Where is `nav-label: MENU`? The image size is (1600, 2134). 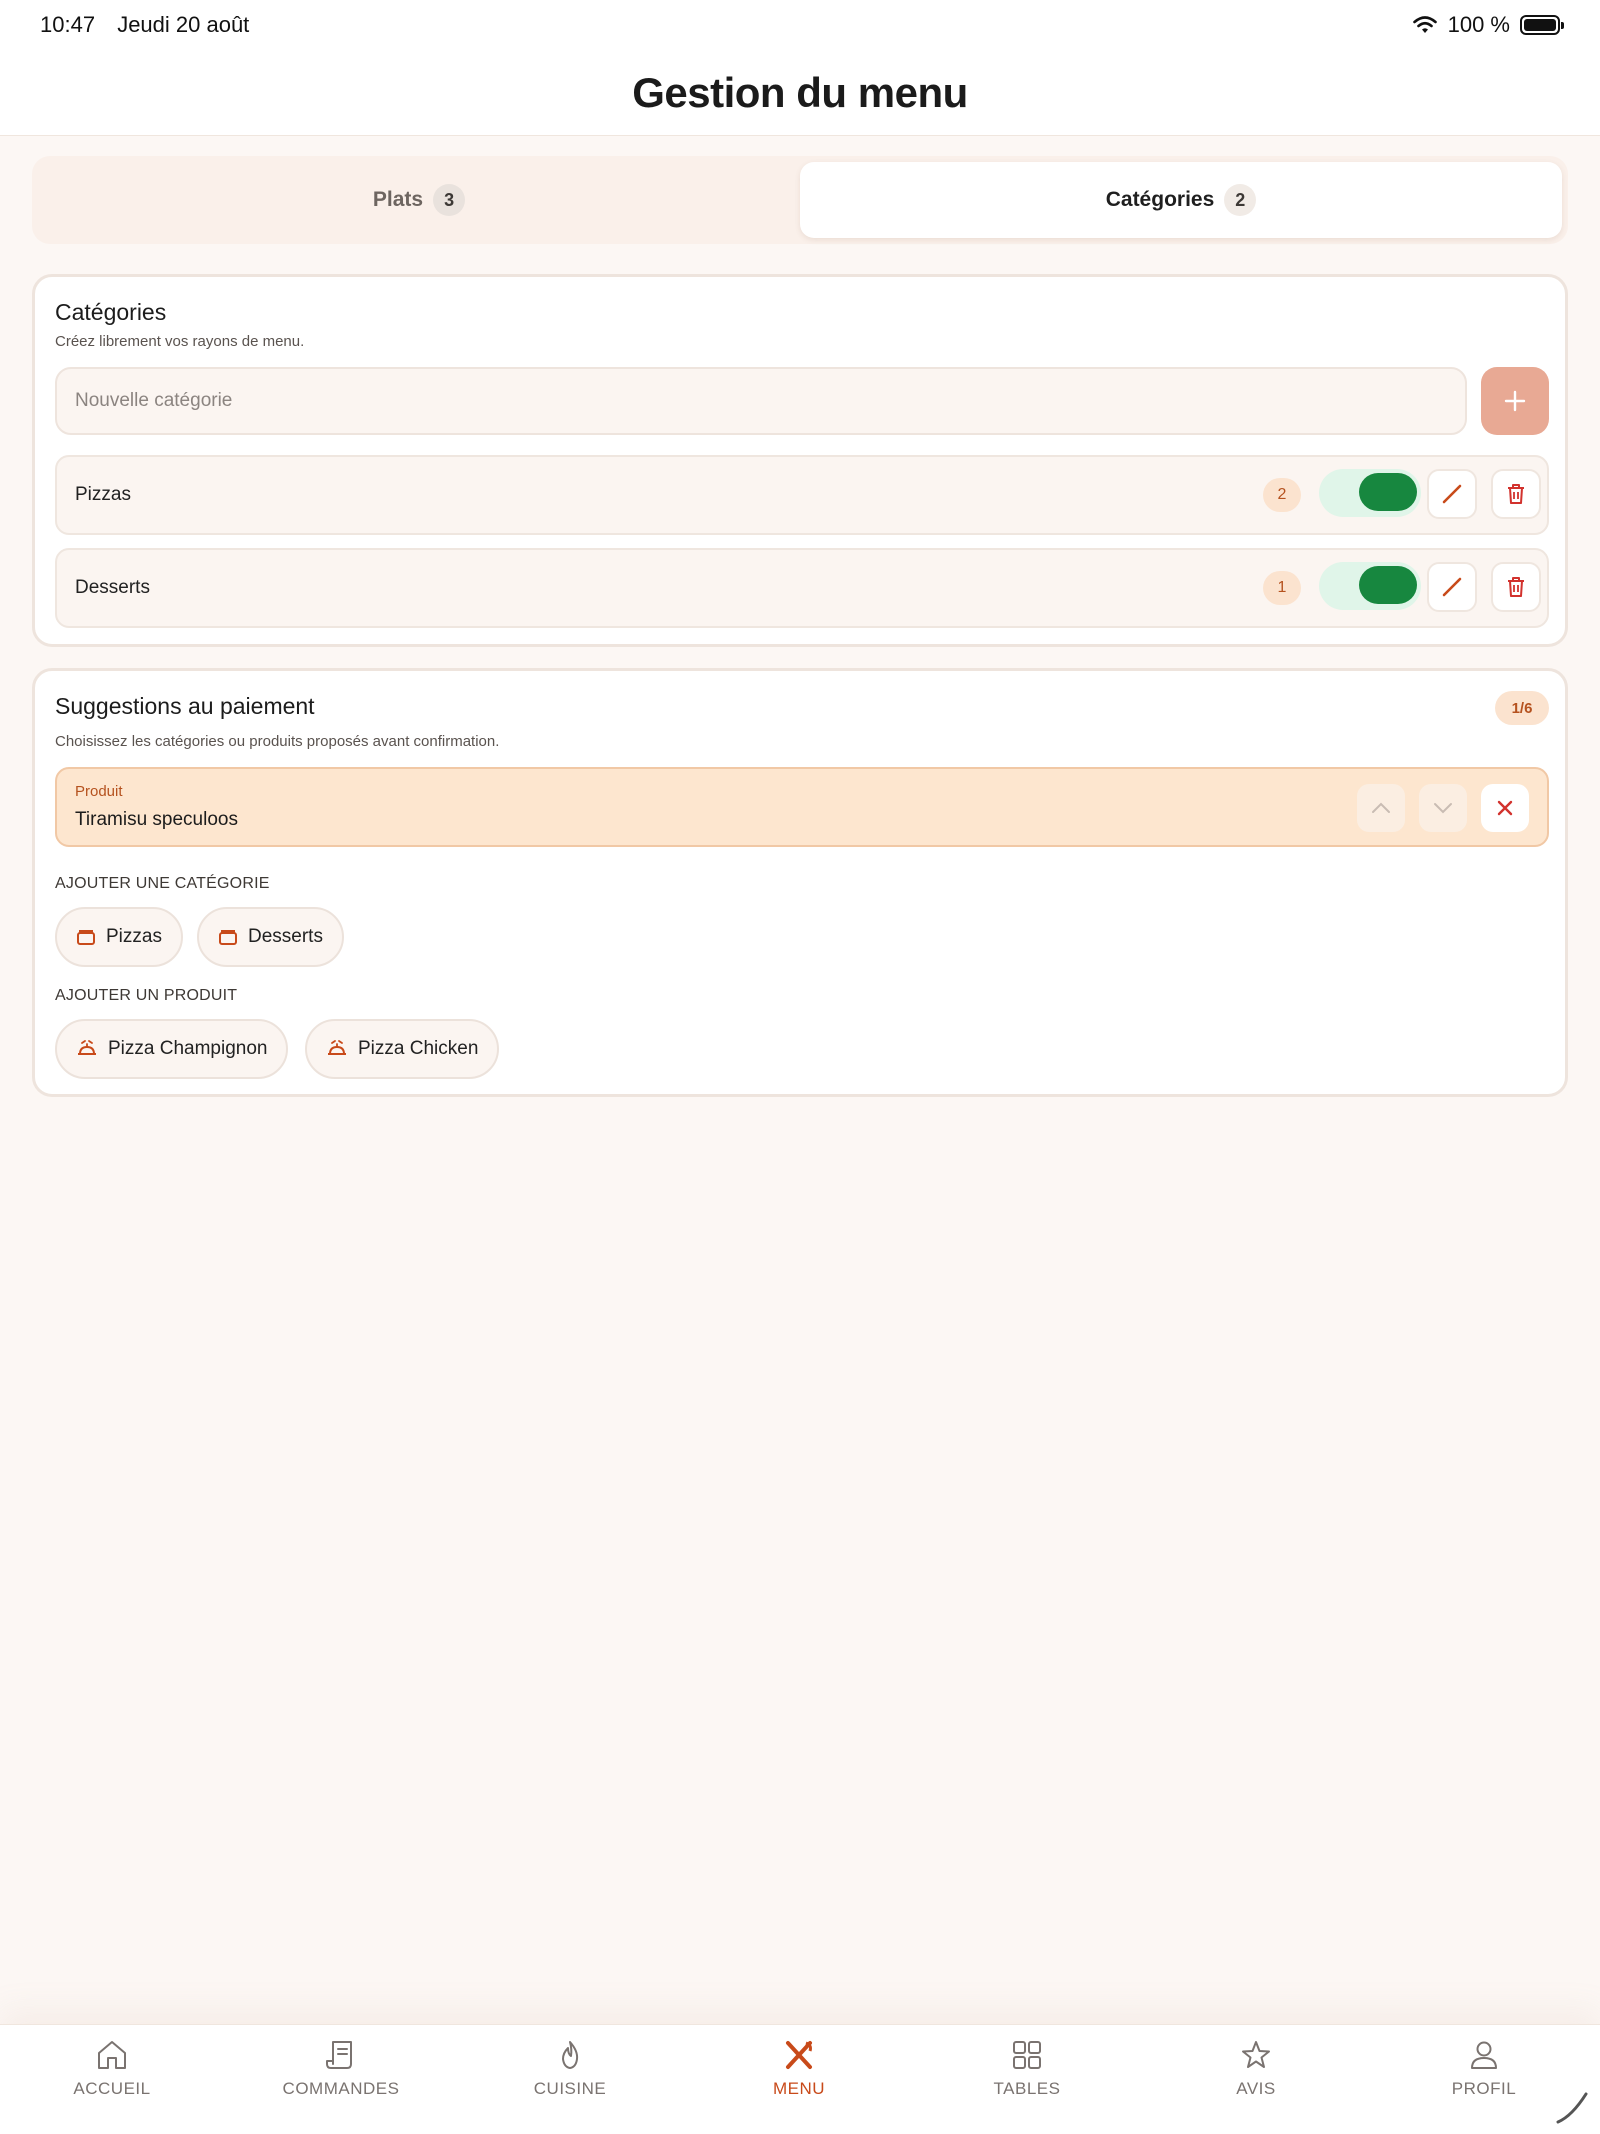
nav-label: MENU is located at coordinates (799, 2088).